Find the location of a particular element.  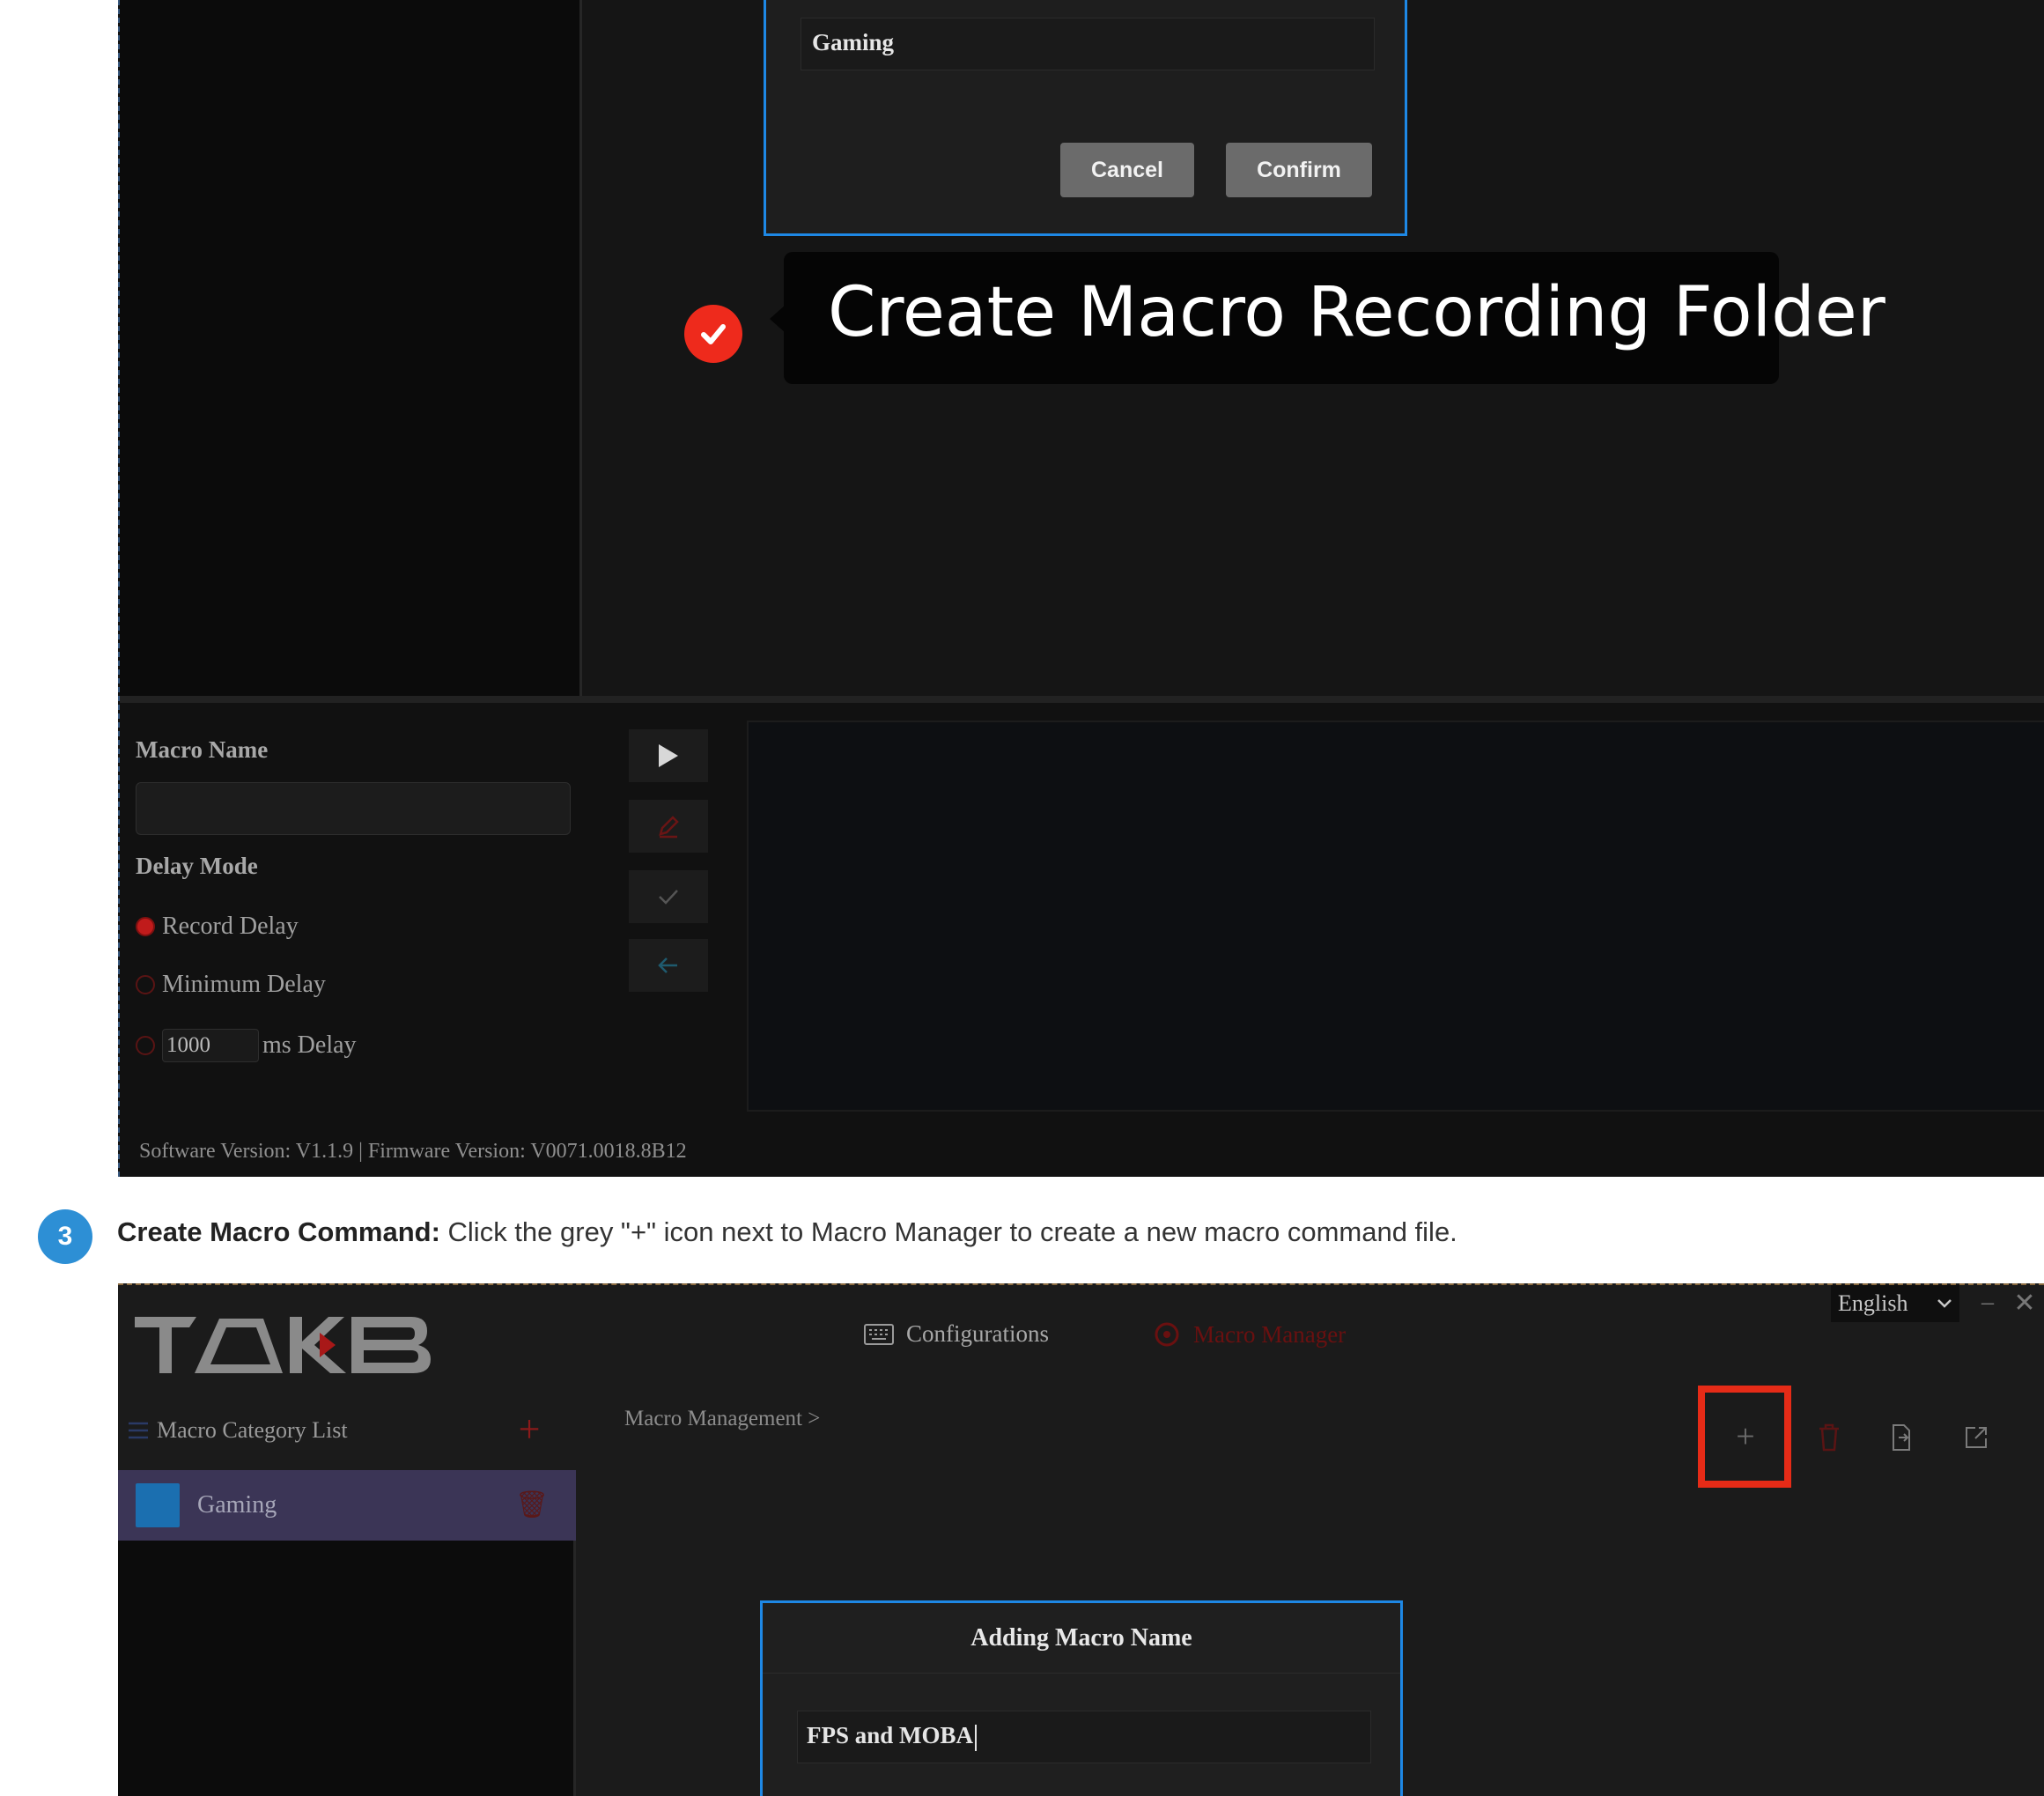

trash-icon: 🗑 is located at coordinates (532, 1504).